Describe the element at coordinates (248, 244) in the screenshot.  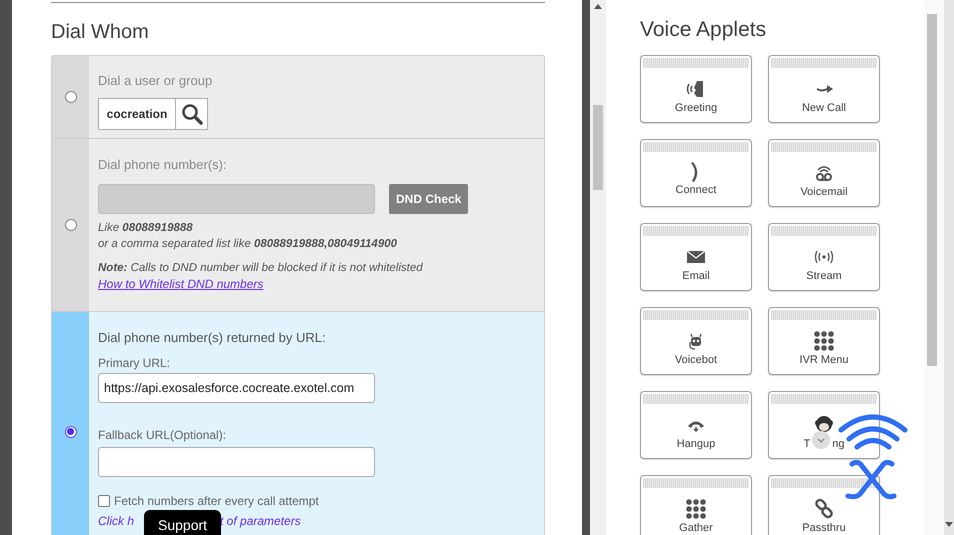
I see `hint-text: or a comma separated list like 08088919888,08049114900` at that location.